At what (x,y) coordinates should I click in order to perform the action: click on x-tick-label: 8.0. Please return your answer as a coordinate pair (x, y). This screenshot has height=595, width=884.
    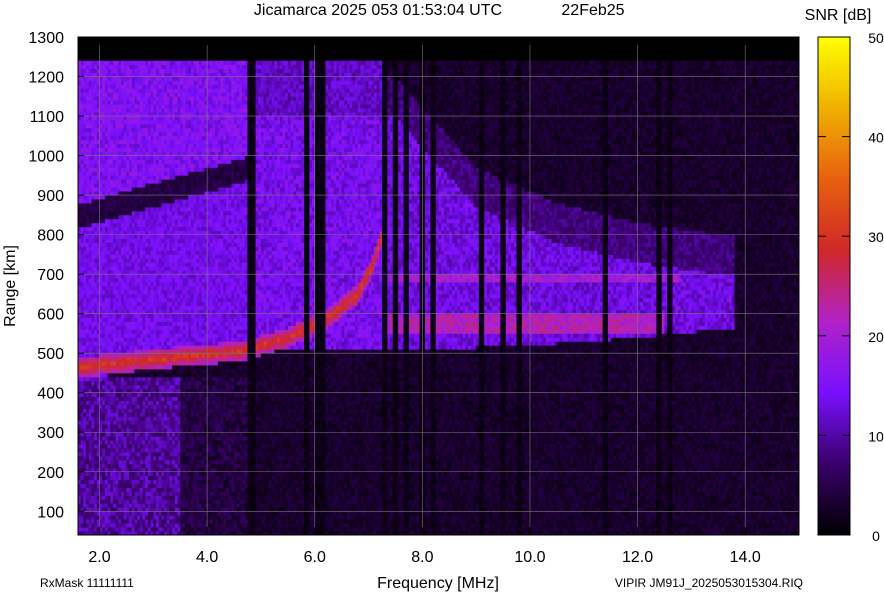
    Looking at the image, I should click on (422, 557).